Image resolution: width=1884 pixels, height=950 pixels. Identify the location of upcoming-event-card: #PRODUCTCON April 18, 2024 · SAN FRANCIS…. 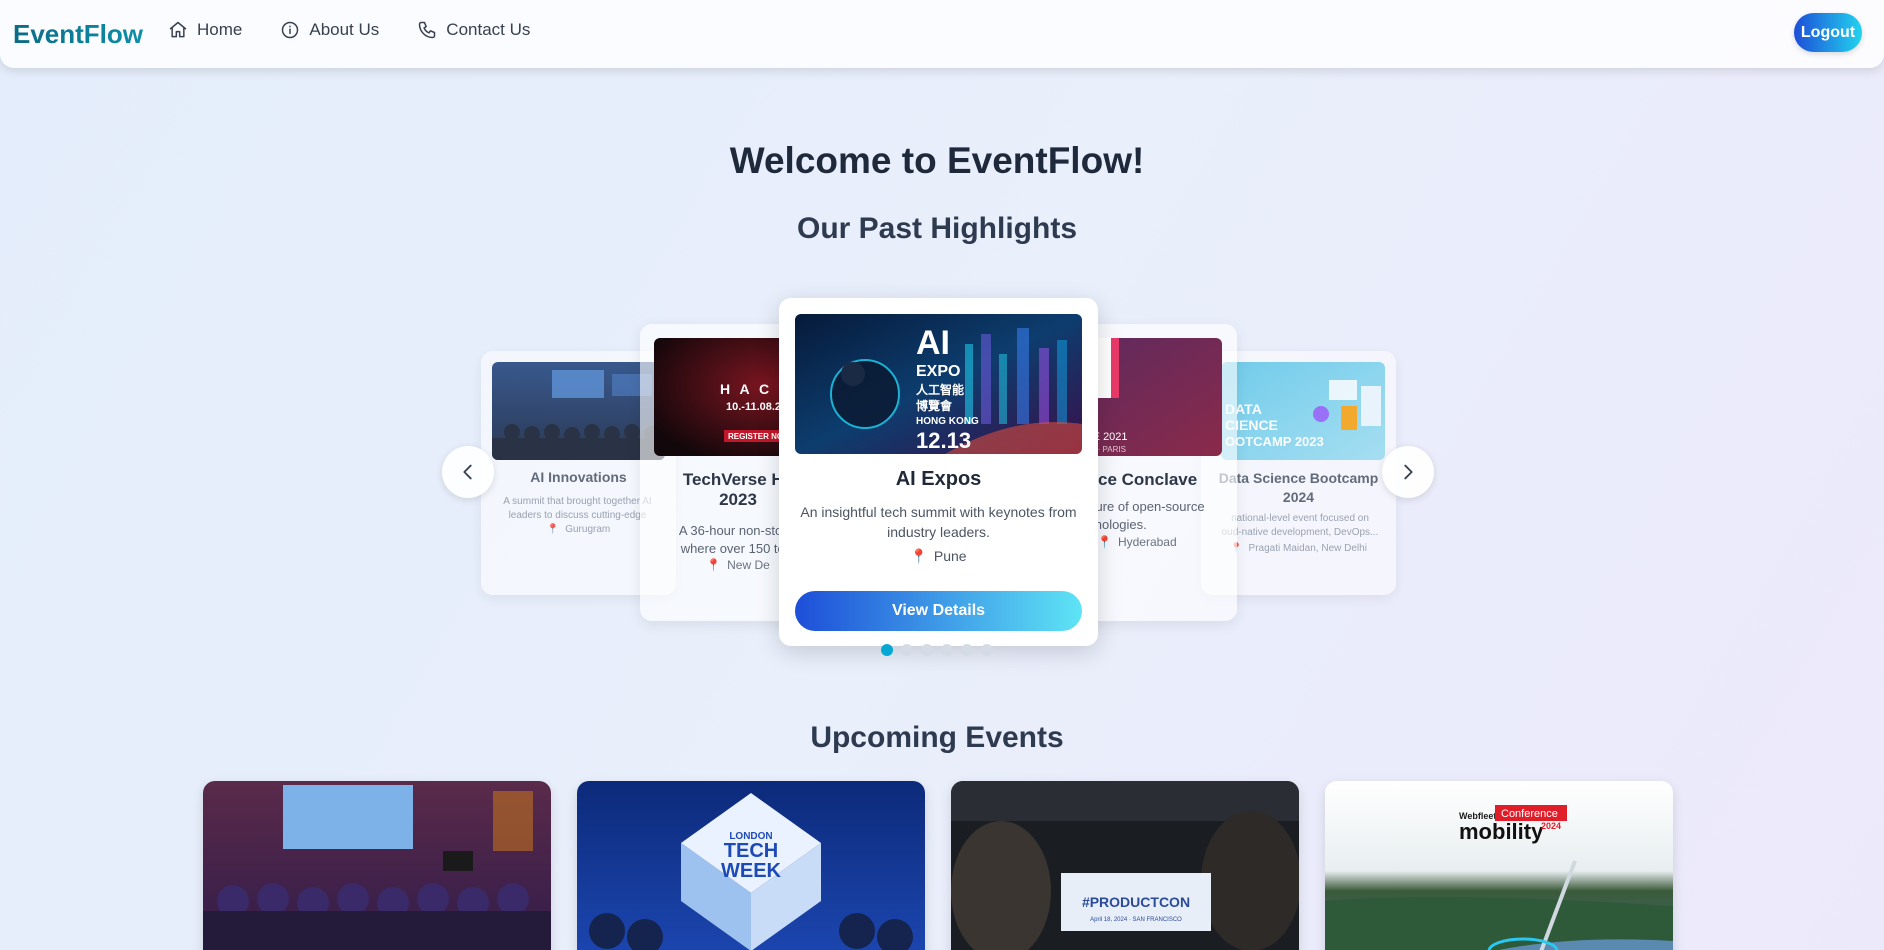
(1125, 865).